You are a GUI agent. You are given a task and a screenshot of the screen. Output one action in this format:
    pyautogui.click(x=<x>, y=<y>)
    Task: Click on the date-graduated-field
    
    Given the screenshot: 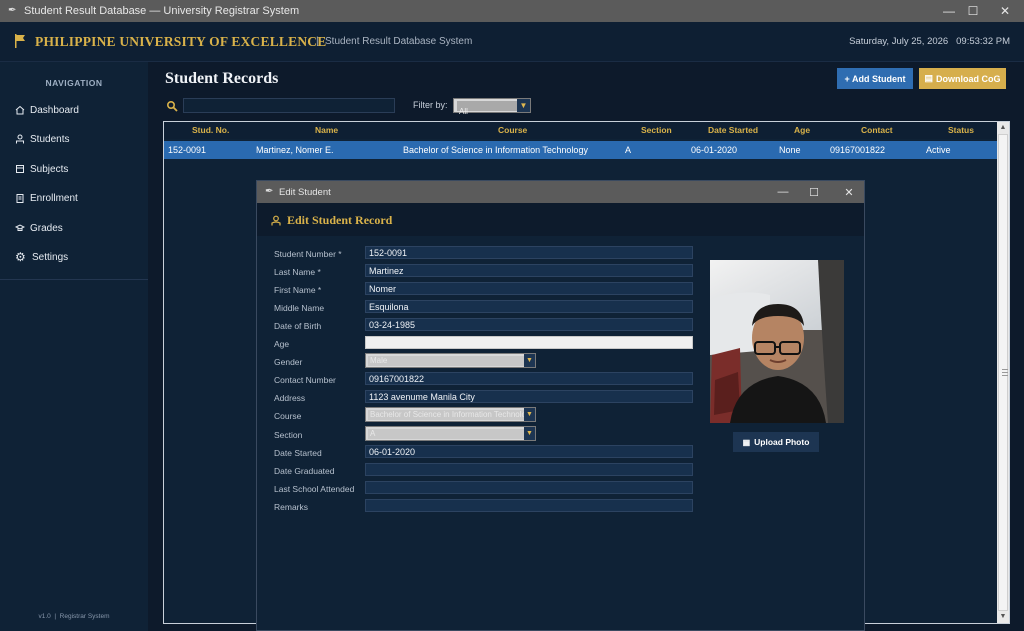 What is the action you would take?
    pyautogui.click(x=529, y=469)
    